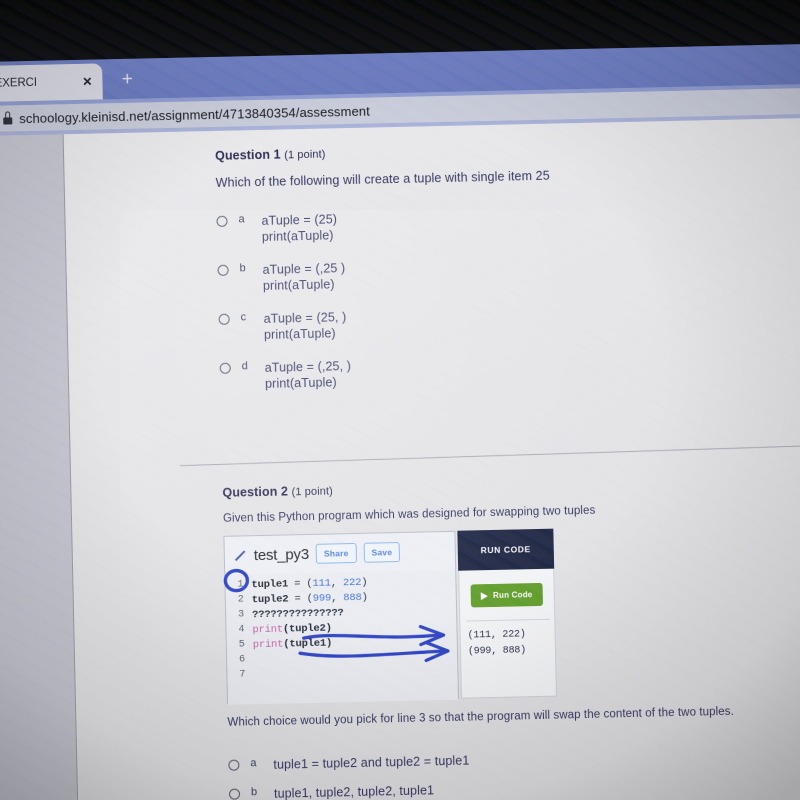  I want to click on output-separator, so click(508, 620).